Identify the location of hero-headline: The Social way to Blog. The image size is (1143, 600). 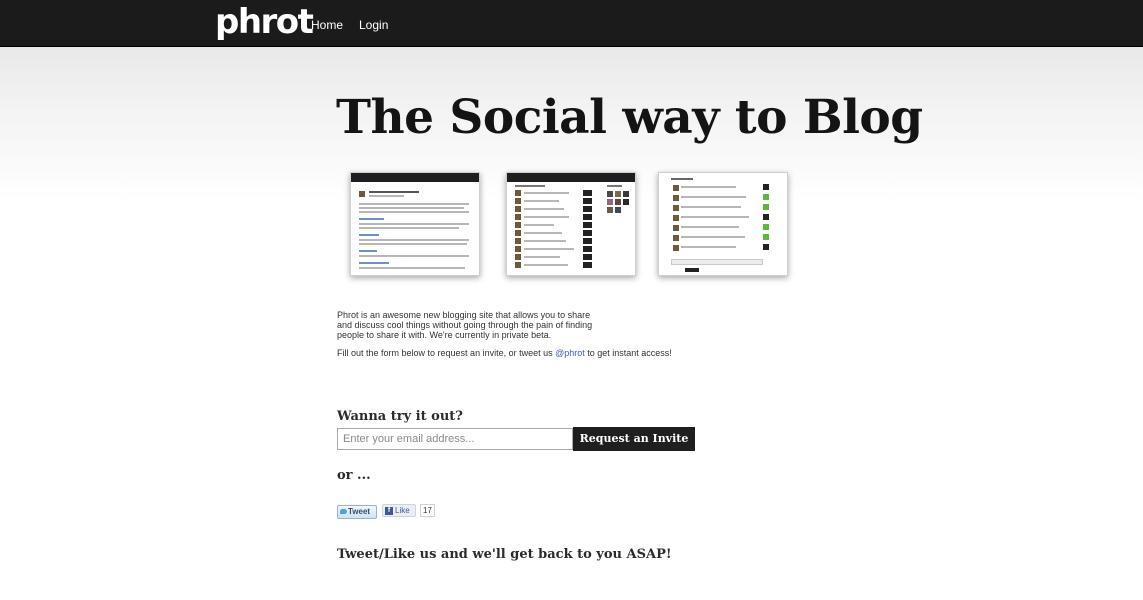
(629, 117).